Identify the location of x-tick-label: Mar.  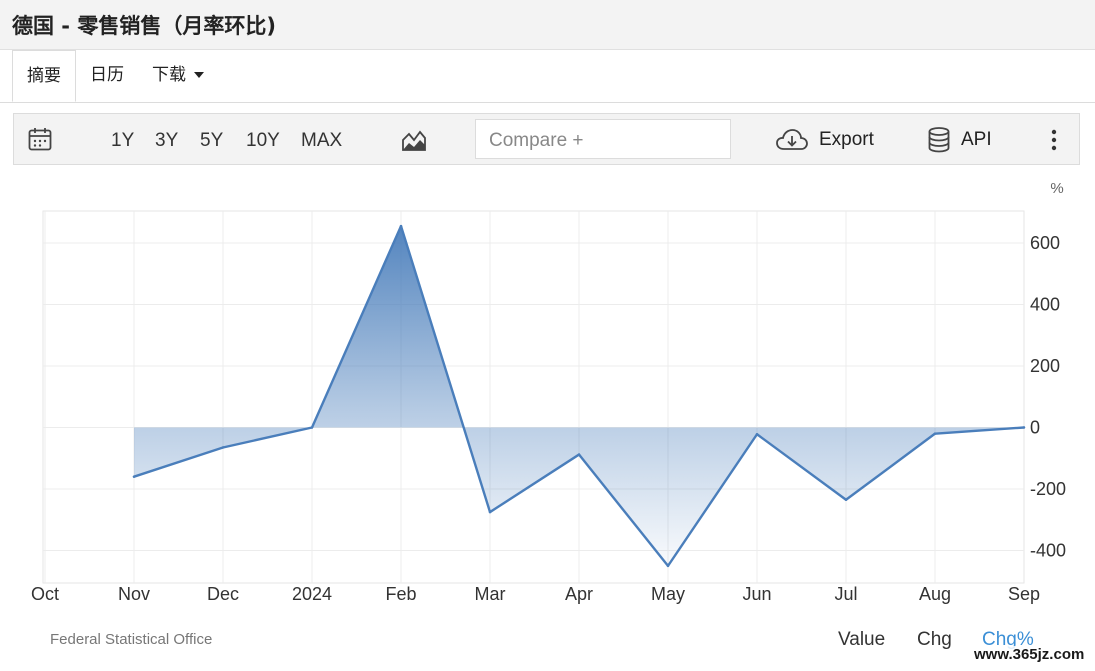
(490, 594).